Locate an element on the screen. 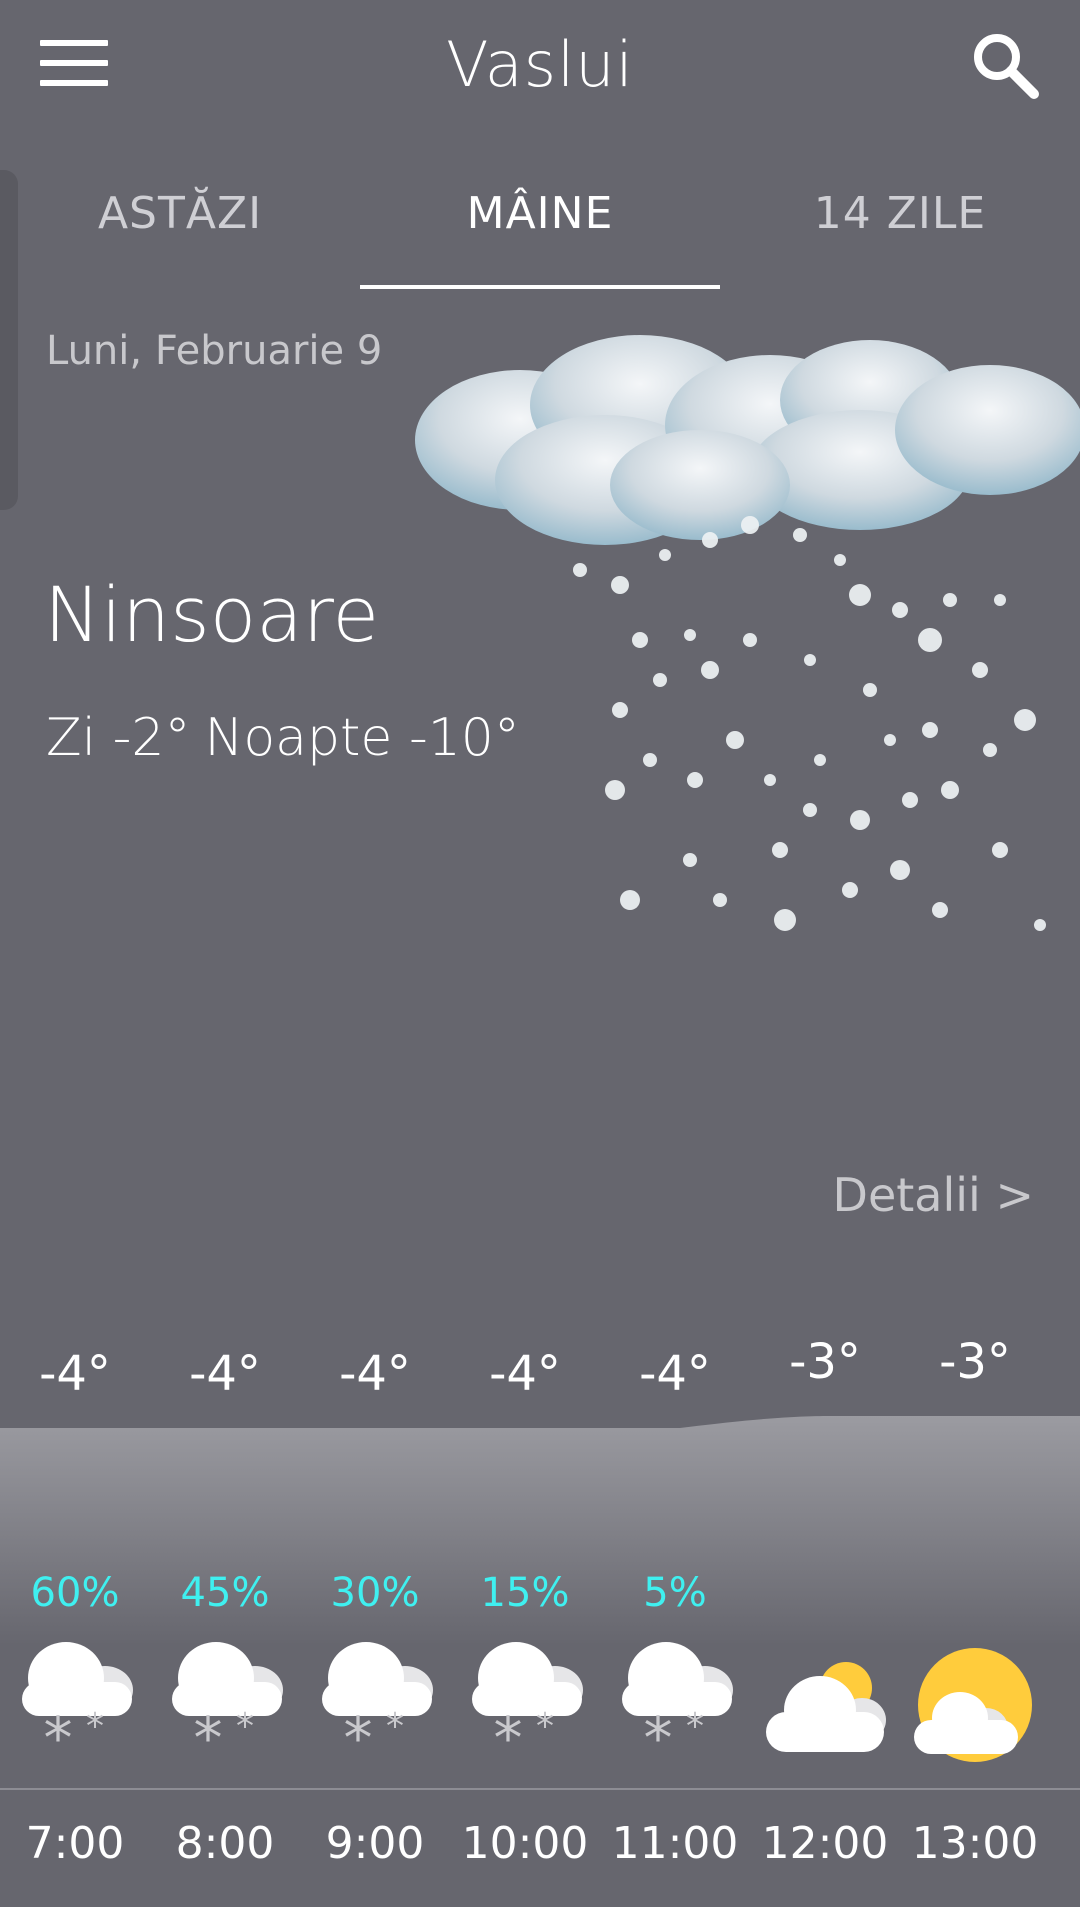 The width and height of the screenshot is (1080, 1907). city-title: Vaslui is located at coordinates (540, 64).